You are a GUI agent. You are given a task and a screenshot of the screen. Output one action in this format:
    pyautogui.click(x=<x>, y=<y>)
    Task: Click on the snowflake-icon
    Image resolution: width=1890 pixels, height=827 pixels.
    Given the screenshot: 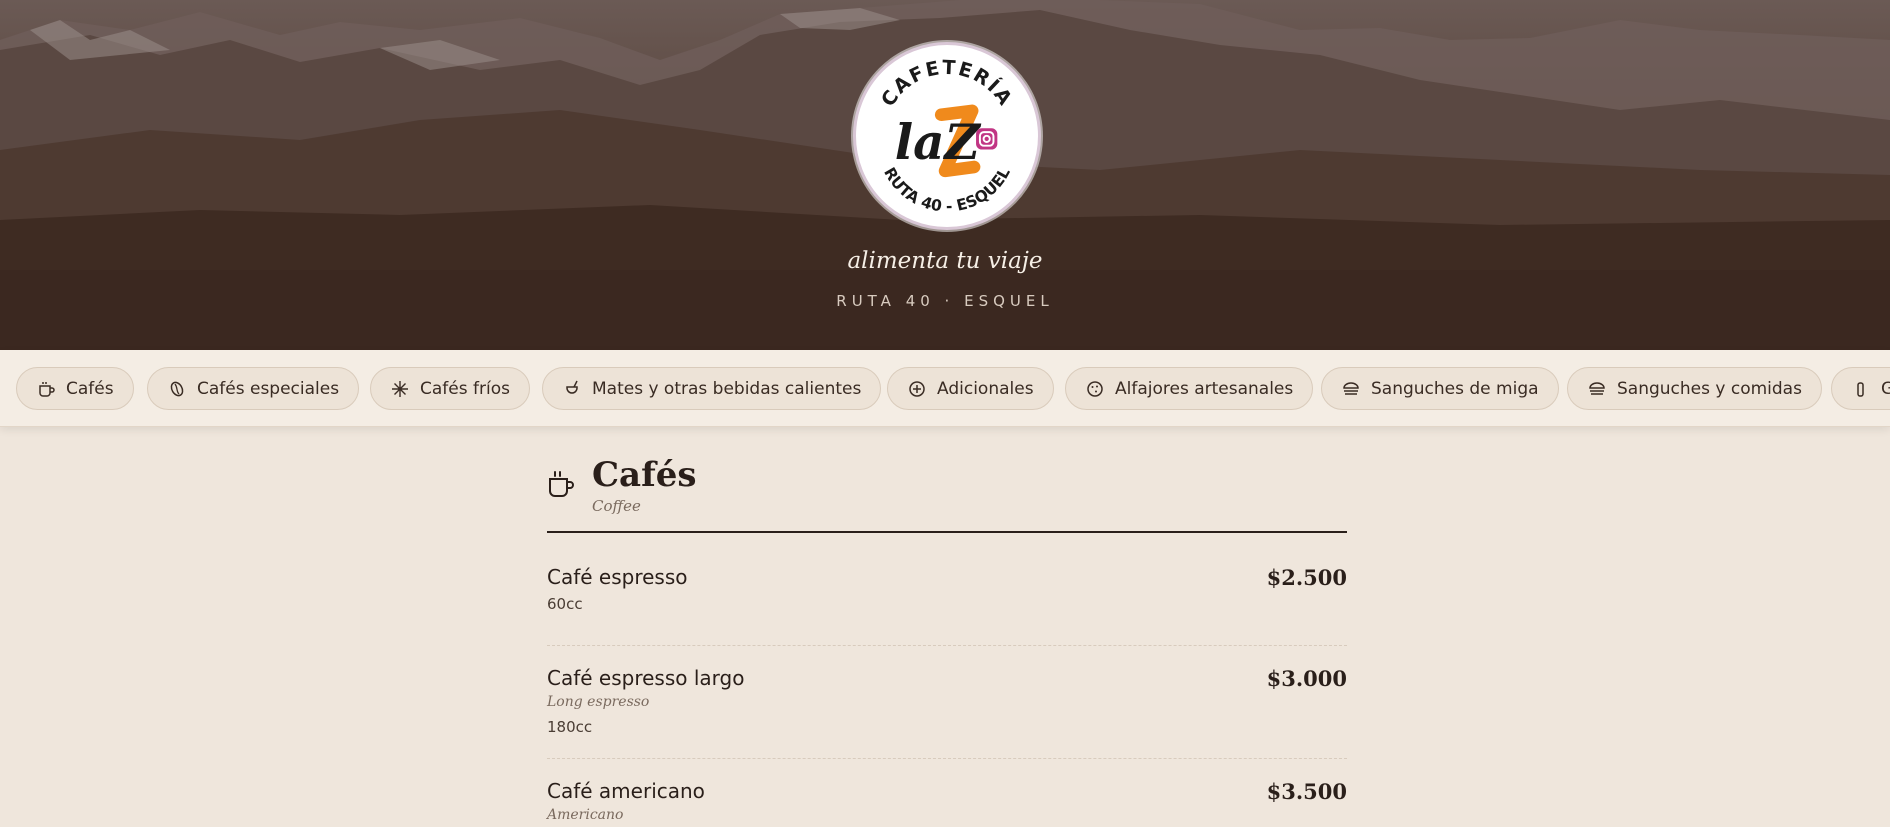 What is the action you would take?
    pyautogui.click(x=400, y=389)
    